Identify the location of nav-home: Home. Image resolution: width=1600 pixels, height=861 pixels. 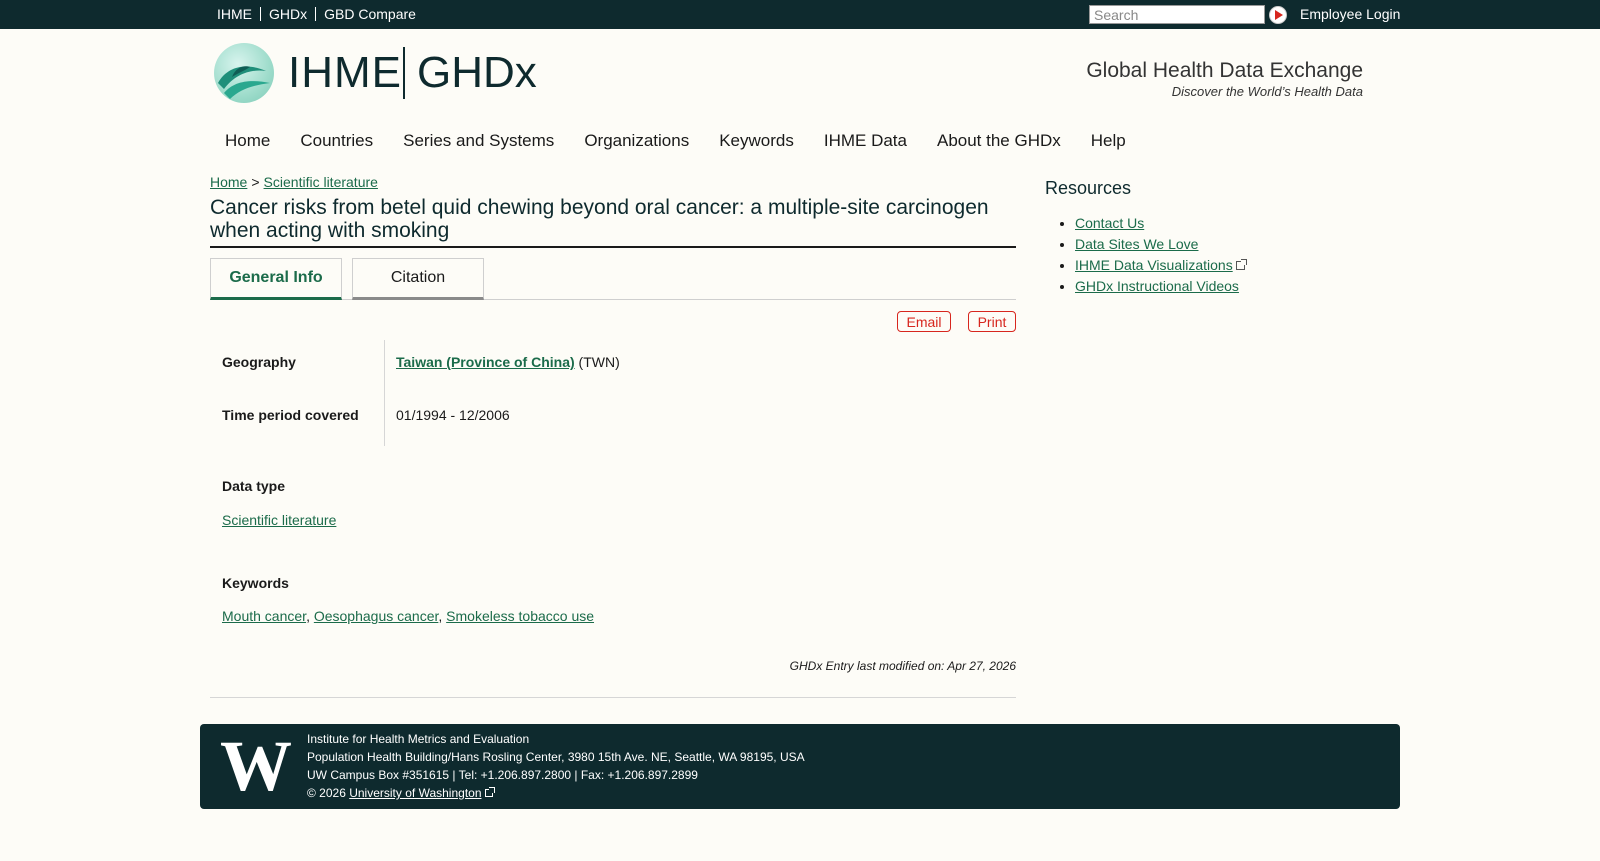
(247, 141).